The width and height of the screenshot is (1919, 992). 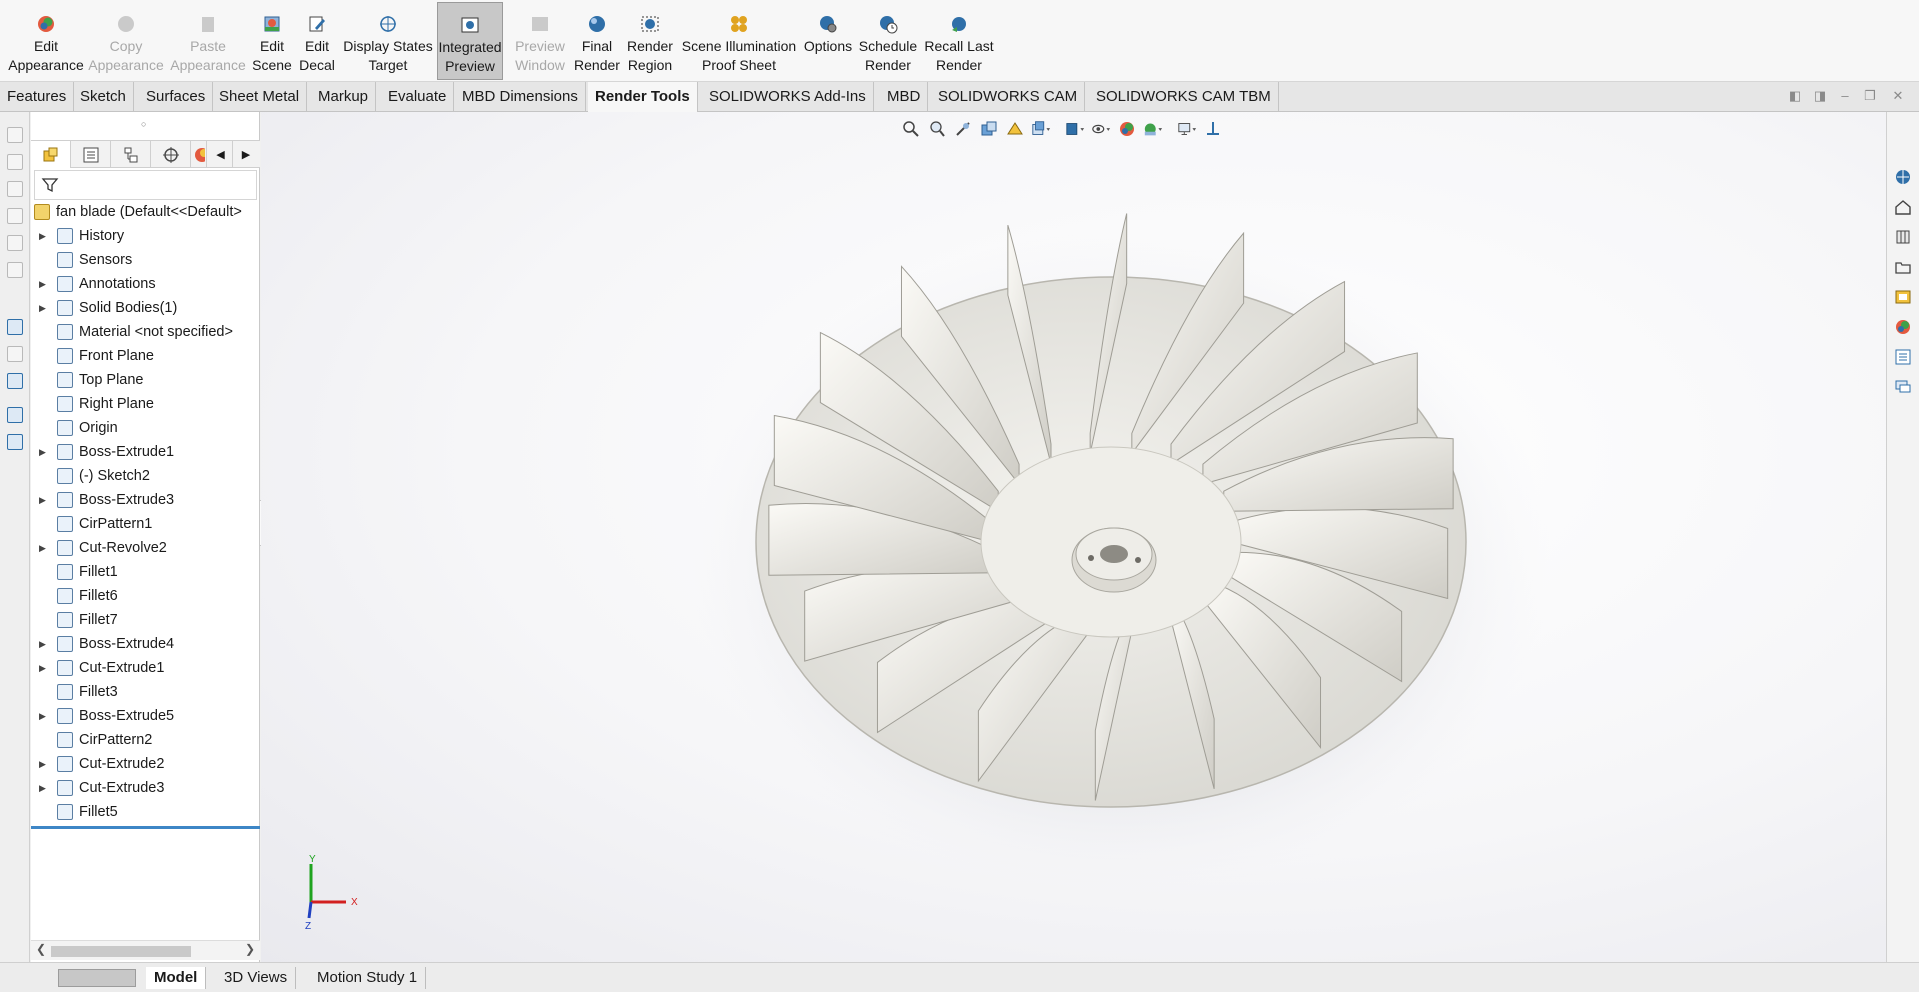 What do you see at coordinates (103, 97) in the screenshot?
I see `tab-sketch: Sketch` at bounding box center [103, 97].